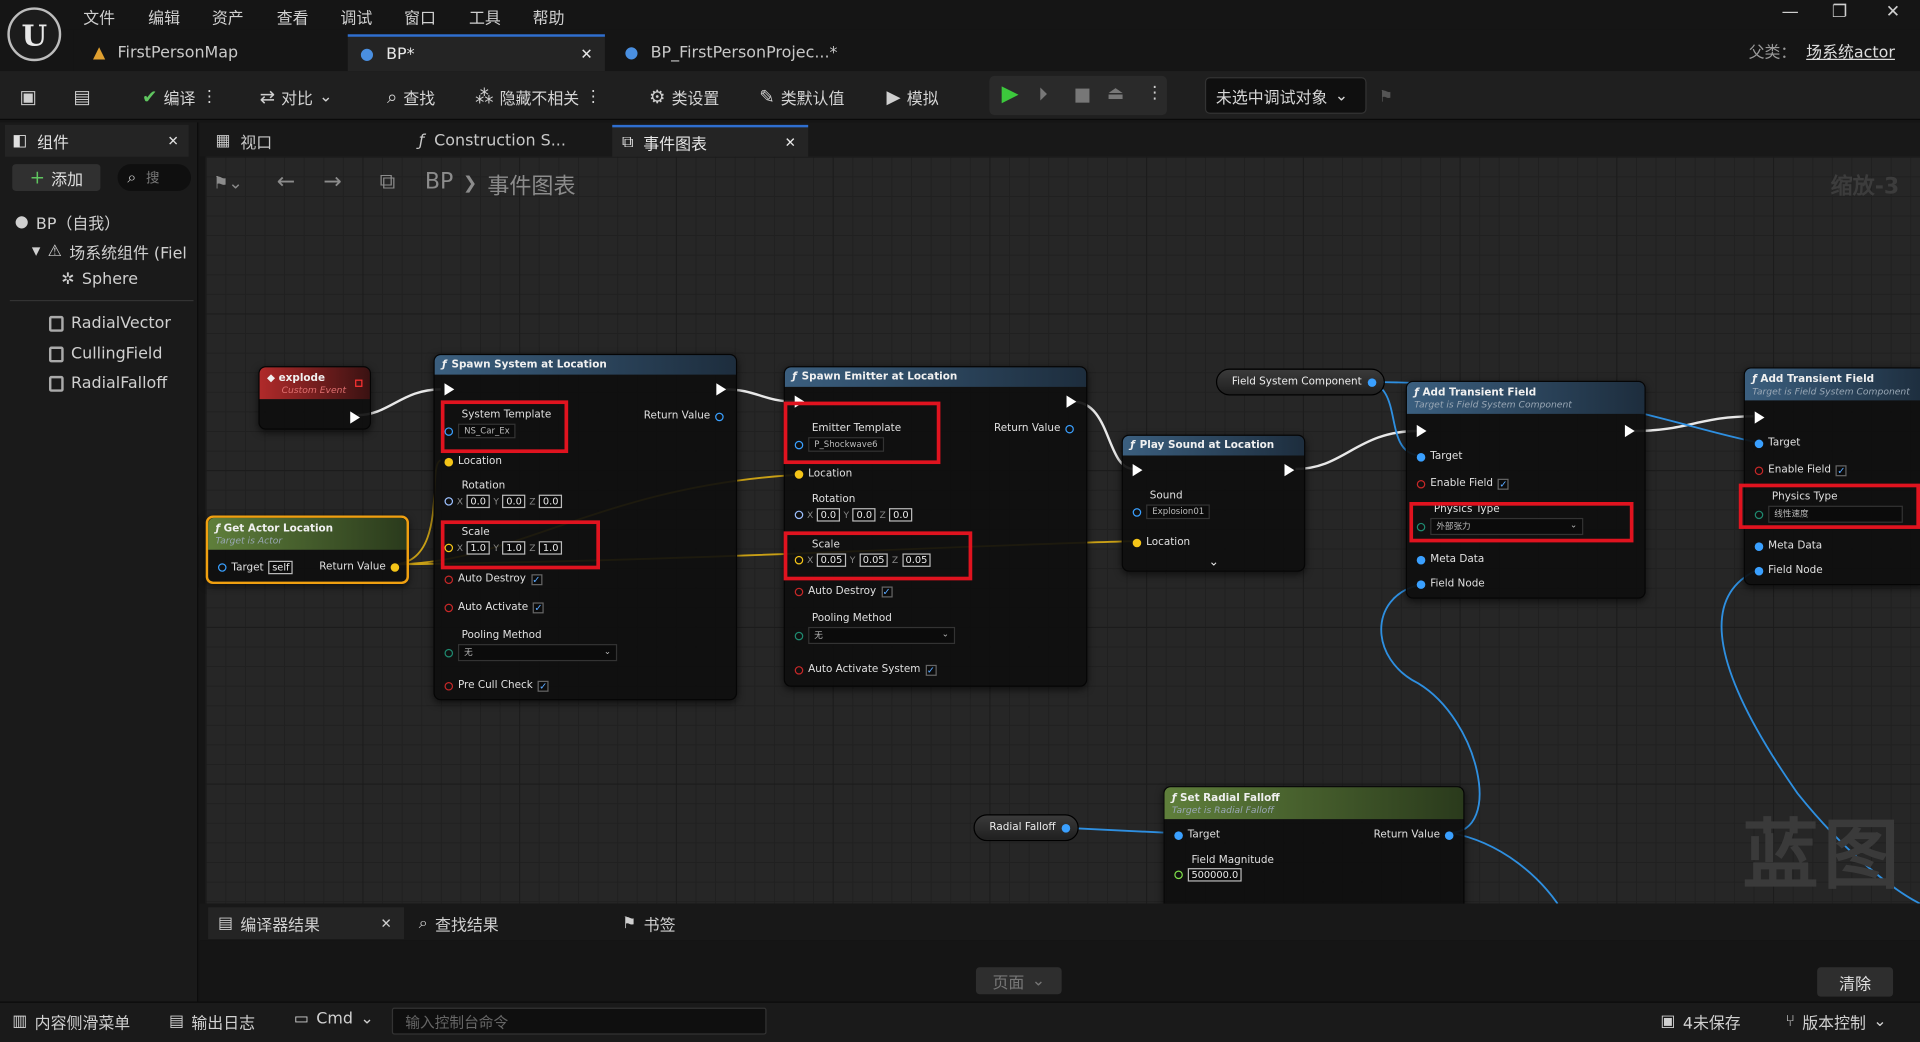  What do you see at coordinates (304, 141) in the screenshot?
I see `tab-viewport: ▦ 视口` at bounding box center [304, 141].